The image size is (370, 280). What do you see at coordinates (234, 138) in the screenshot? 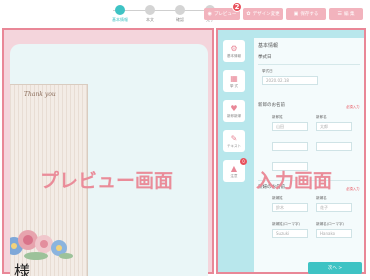
I see `text-icon: ✎` at bounding box center [234, 138].